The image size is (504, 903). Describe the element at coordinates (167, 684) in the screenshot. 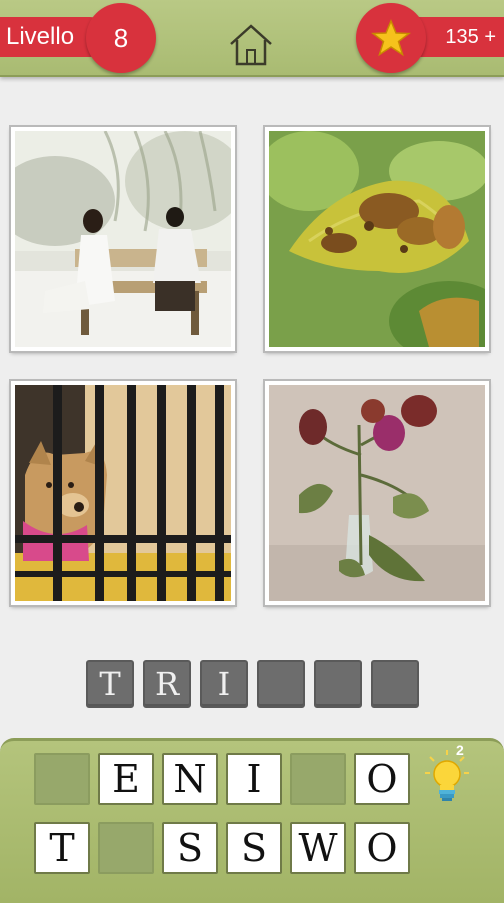

I see `answer-slot: R` at that location.